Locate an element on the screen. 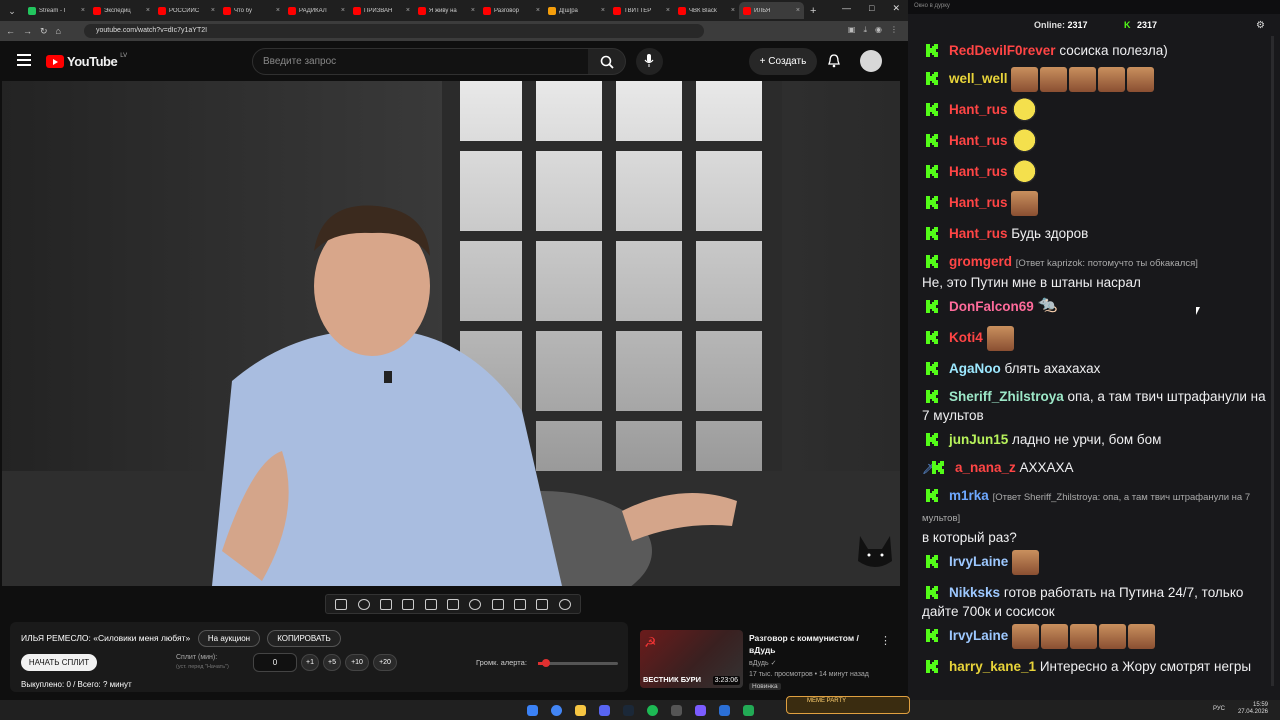 The width and height of the screenshot is (1280, 720). video-thumbnail: ☭ ВЕСТНИК БУРИ 3:23:06 is located at coordinates (691, 659).